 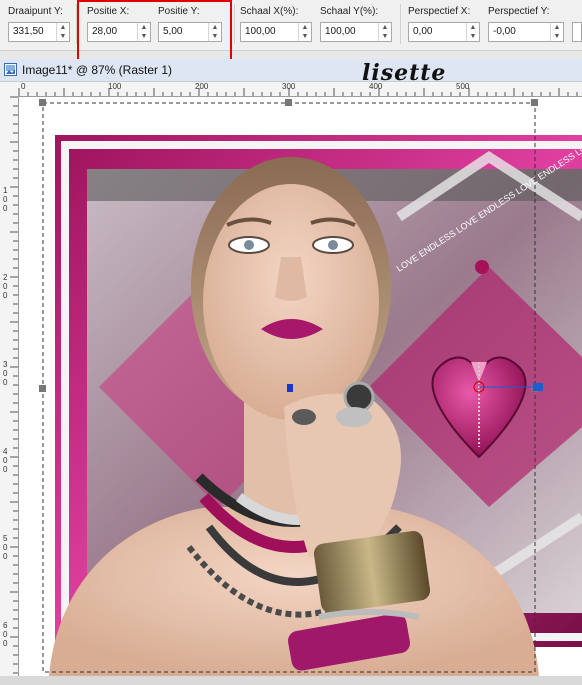 I want to click on perspectief-x-input: 0,00 ▲ ▼, so click(x=444, y=32).